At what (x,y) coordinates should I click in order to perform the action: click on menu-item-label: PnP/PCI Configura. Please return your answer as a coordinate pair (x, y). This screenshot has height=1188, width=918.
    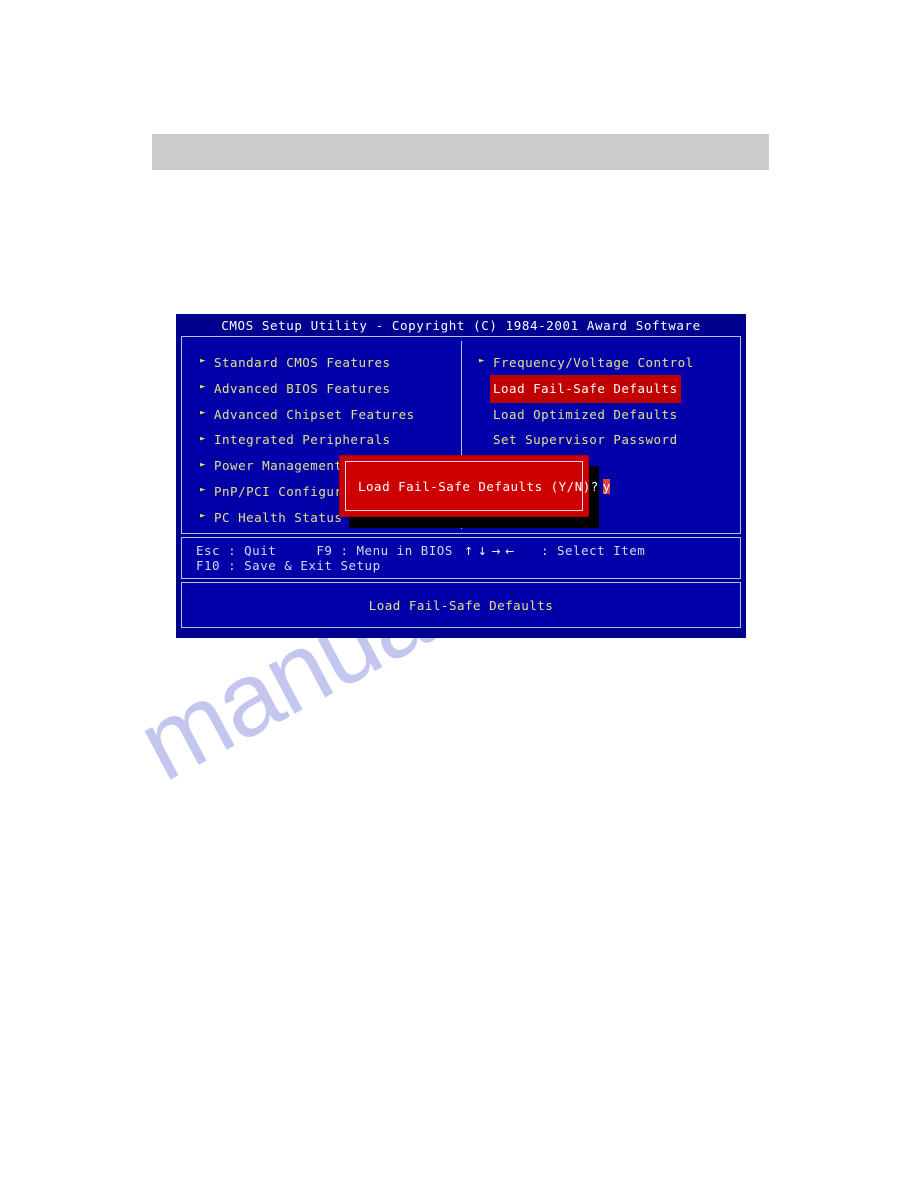
    Looking at the image, I should click on (282, 491).